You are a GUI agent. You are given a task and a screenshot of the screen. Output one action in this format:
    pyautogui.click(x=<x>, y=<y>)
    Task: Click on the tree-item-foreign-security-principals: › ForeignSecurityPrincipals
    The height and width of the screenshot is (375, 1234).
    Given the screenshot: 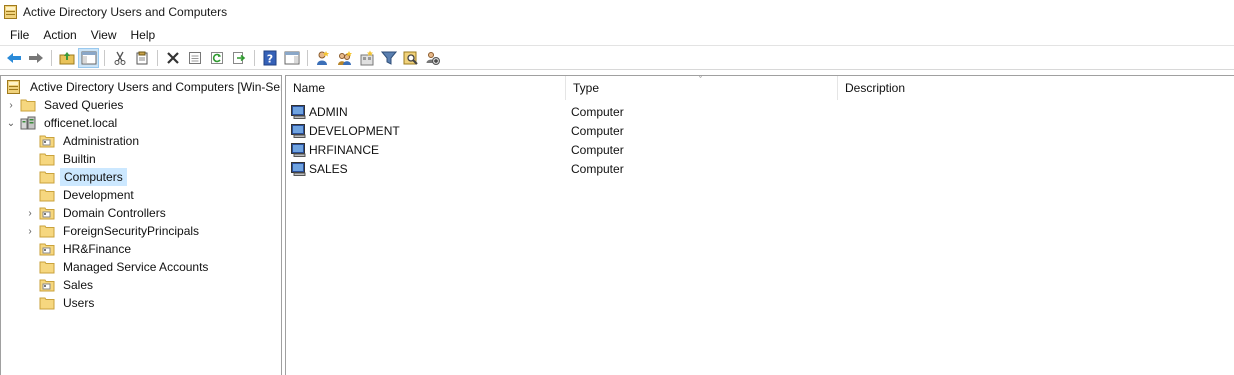 What is the action you would take?
    pyautogui.click(x=113, y=231)
    